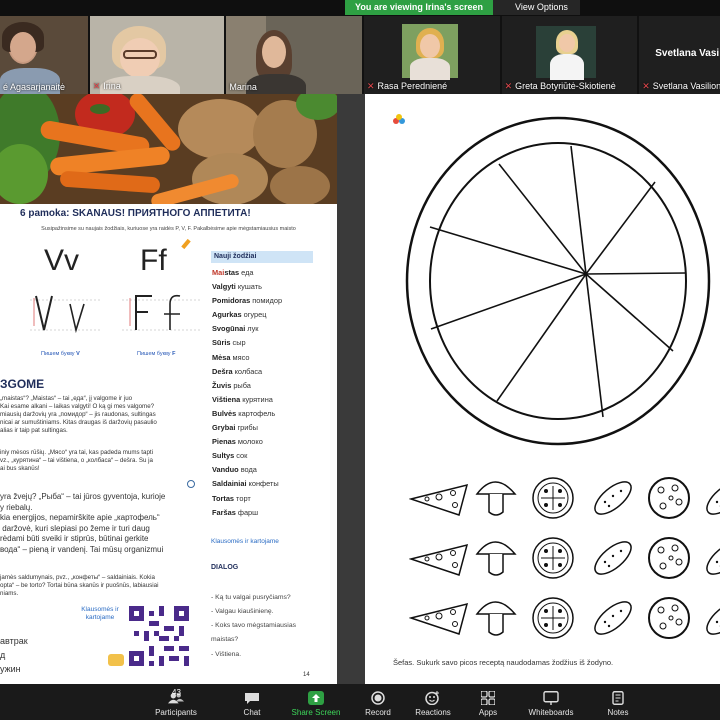  I want to click on chat-icon, so click(252, 698).